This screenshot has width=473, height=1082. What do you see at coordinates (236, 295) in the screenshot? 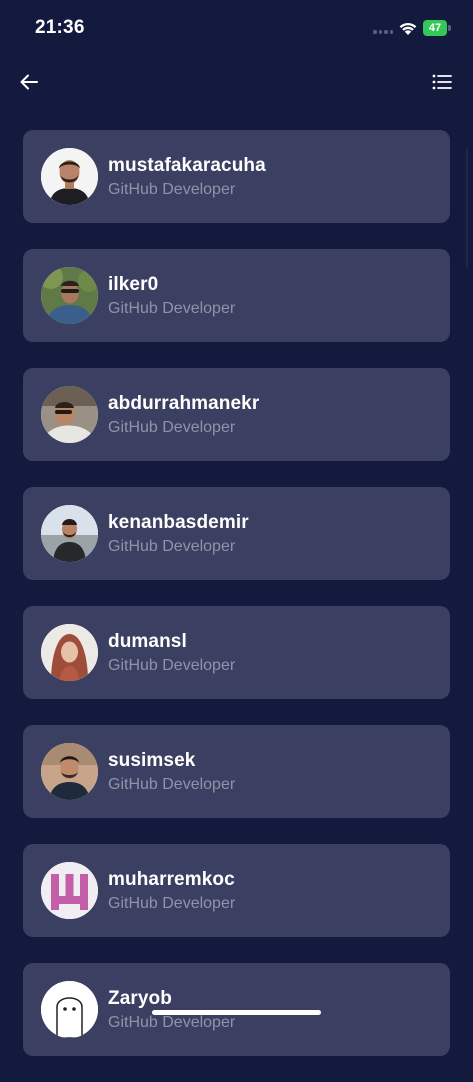
I see `user-card: ilker0 GitHub Developer` at bounding box center [236, 295].